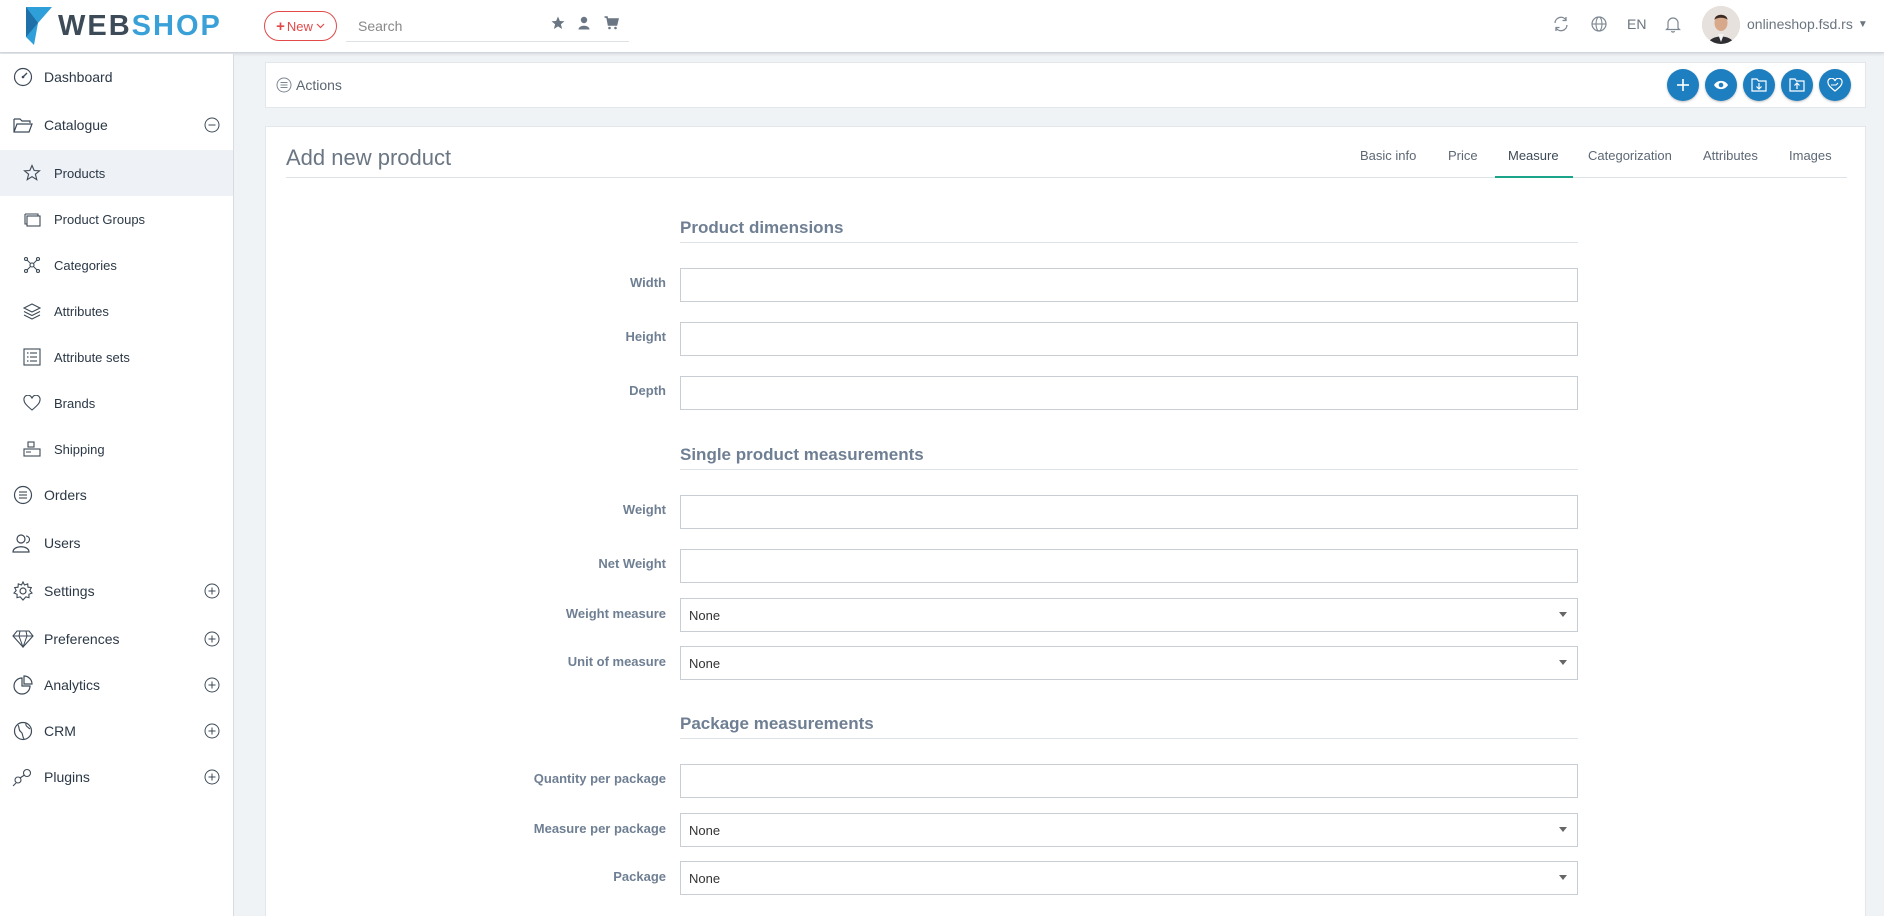  Describe the element at coordinates (1463, 161) in the screenshot. I see `tab-price: Price` at that location.